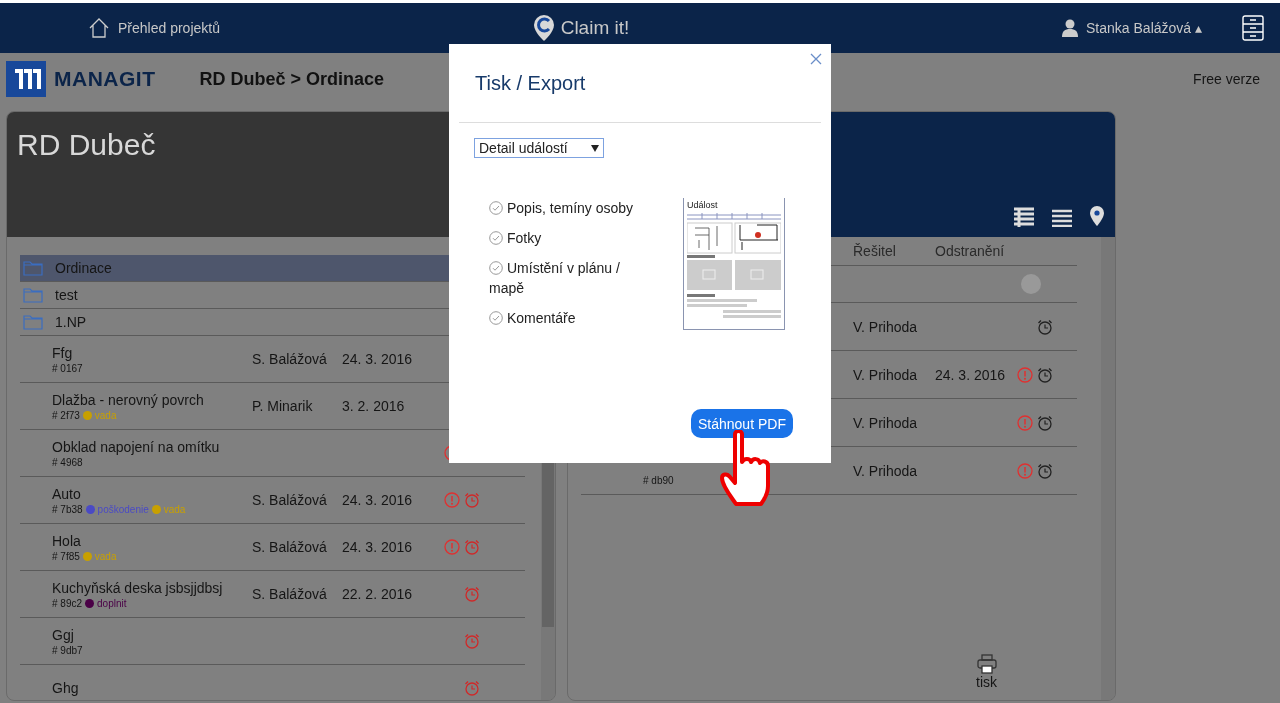 The image size is (1280, 703). Describe the element at coordinates (292, 79) in the screenshot. I see `breadcrumb: RD Dubeč > Ordinace` at that location.